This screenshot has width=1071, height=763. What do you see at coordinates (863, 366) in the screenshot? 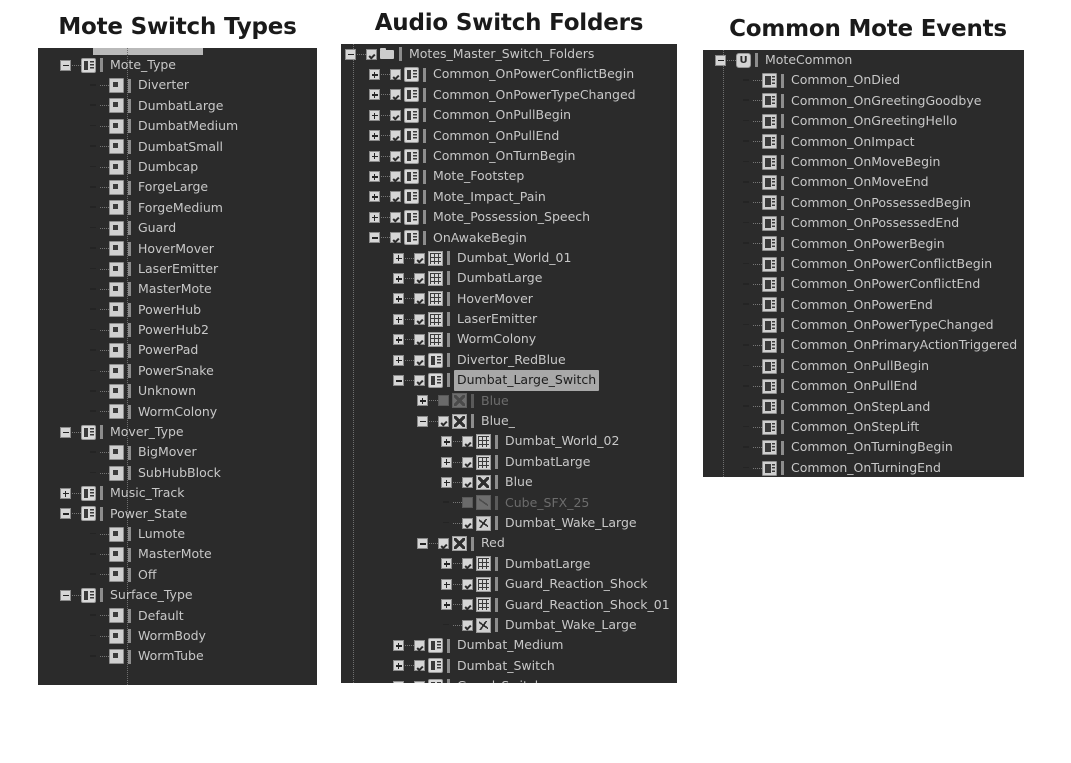
I see `tree-row: Common_OnPullBegin` at bounding box center [863, 366].